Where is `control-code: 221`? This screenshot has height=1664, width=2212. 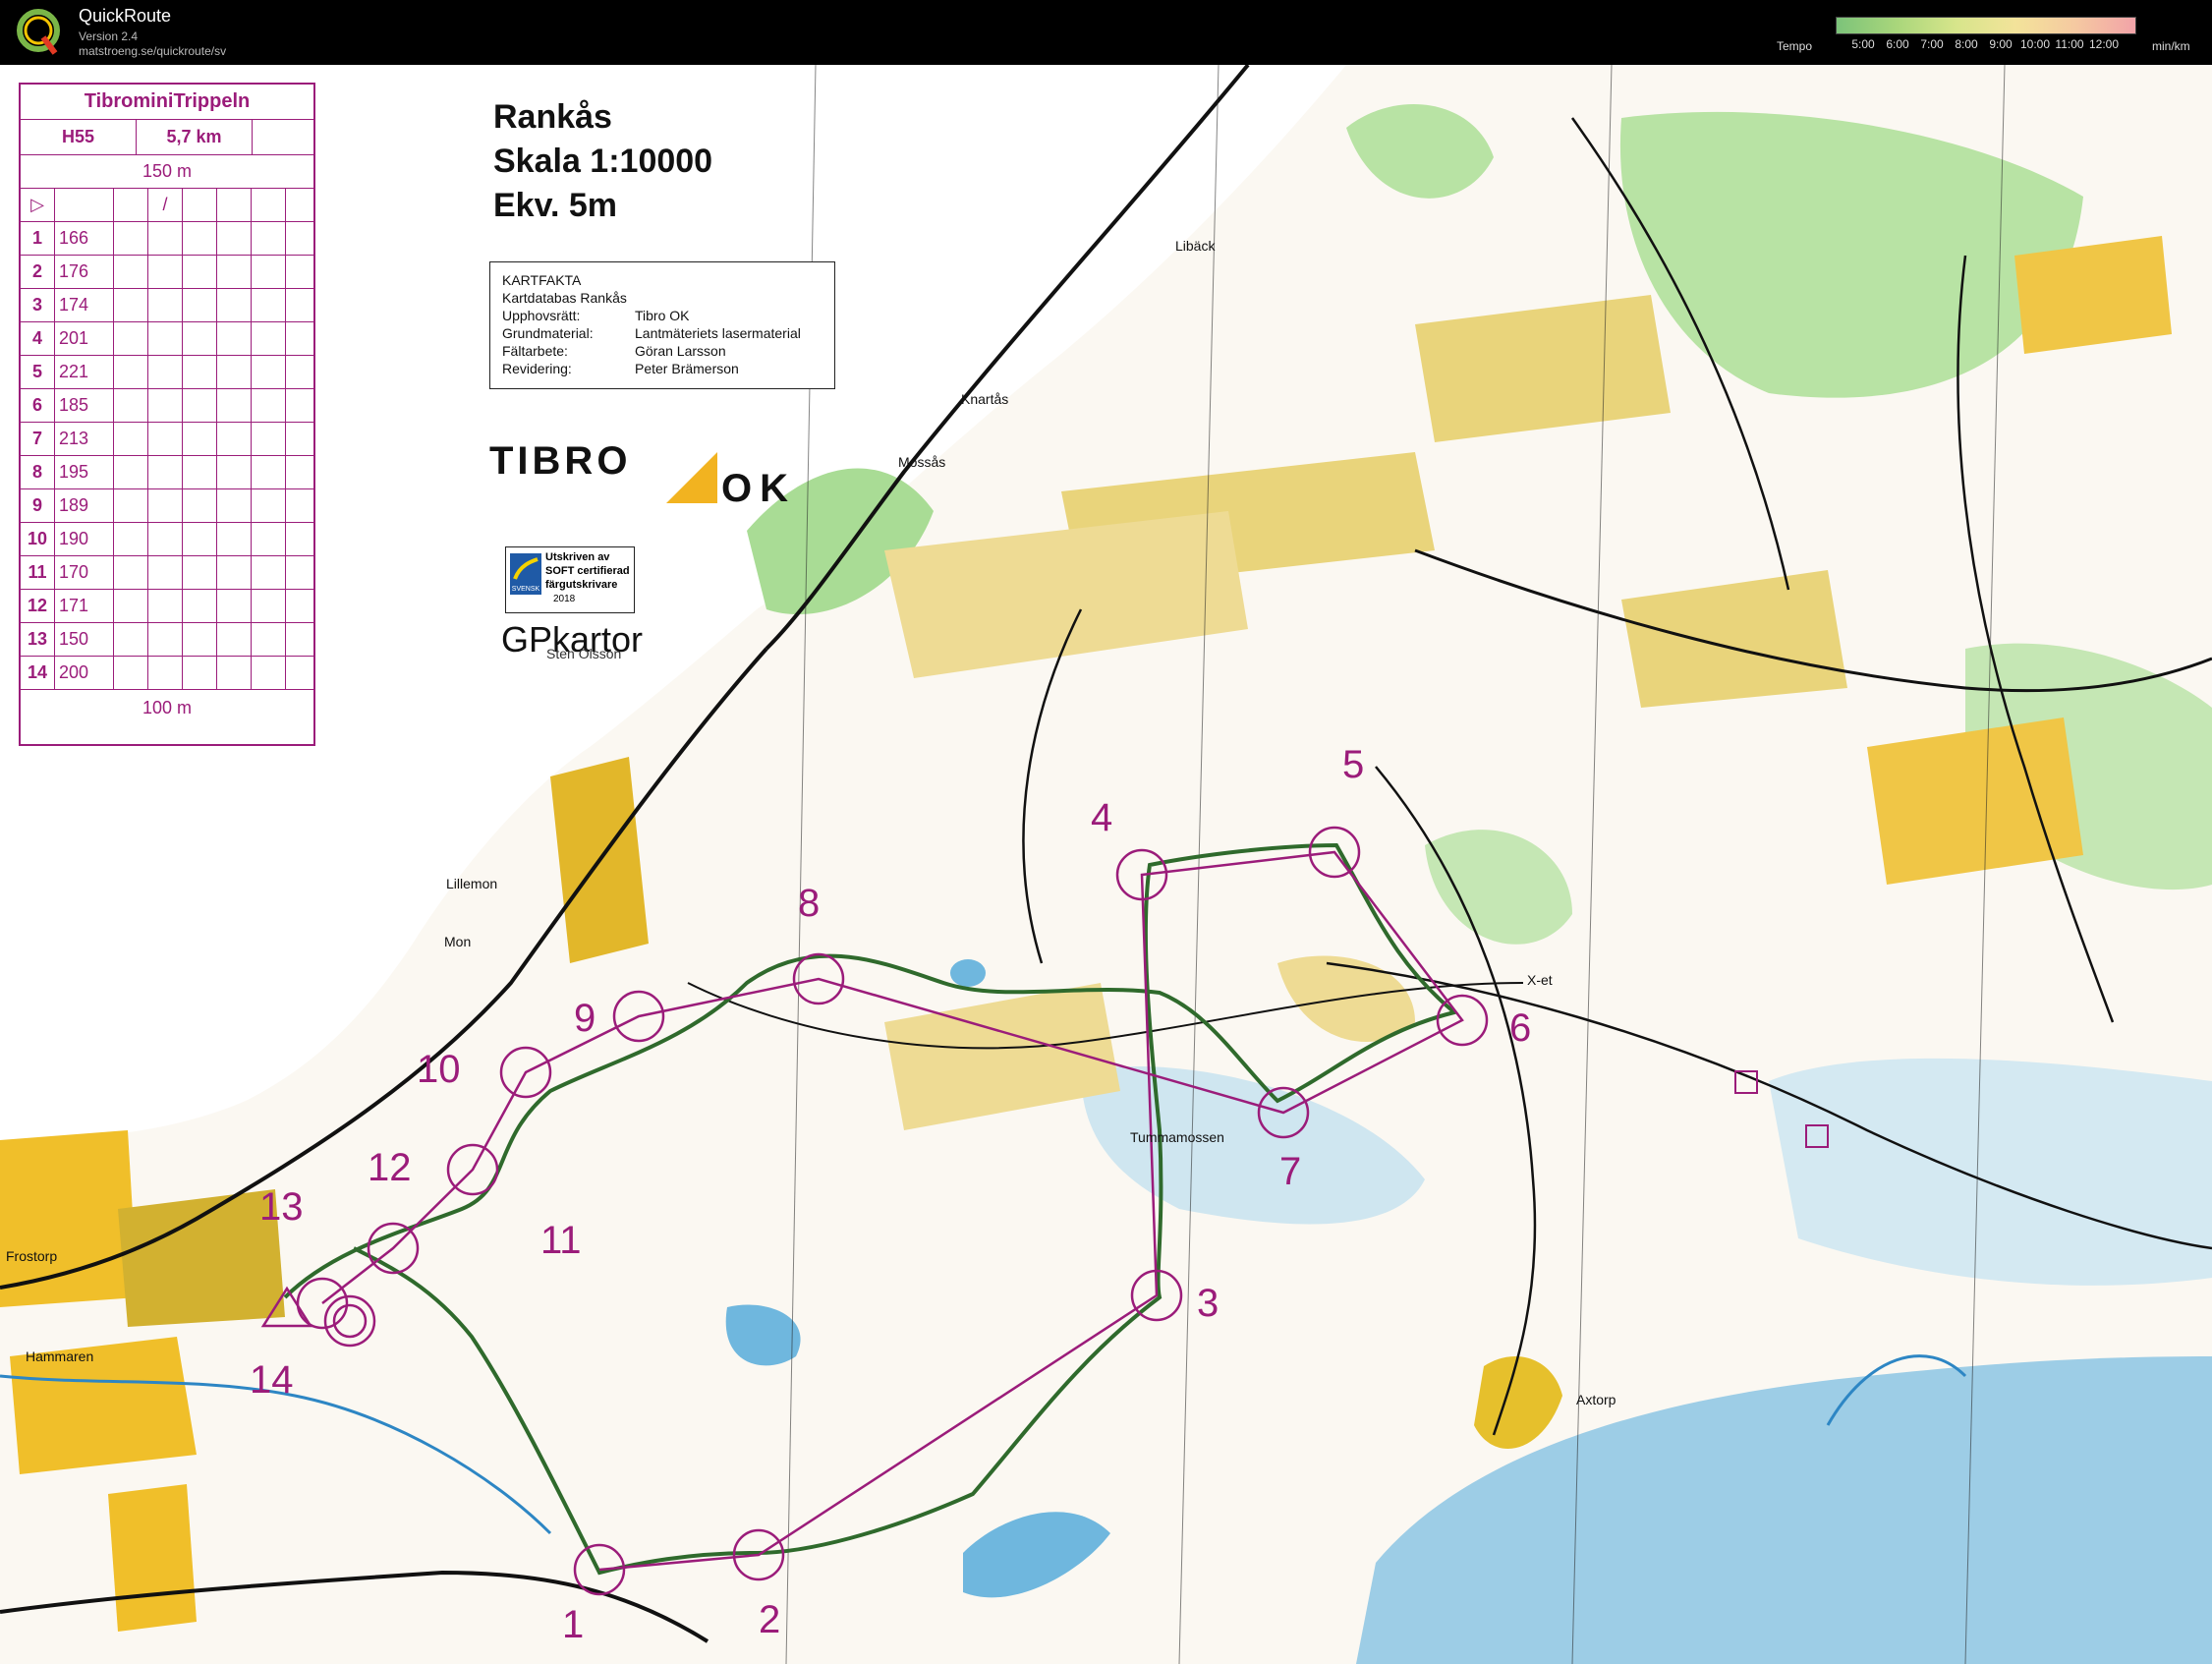 control-code: 221 is located at coordinates (84, 372).